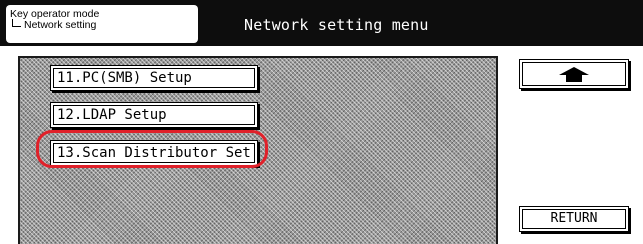 The image size is (643, 244). I want to click on page-title: Network setting menu, so click(336, 25).